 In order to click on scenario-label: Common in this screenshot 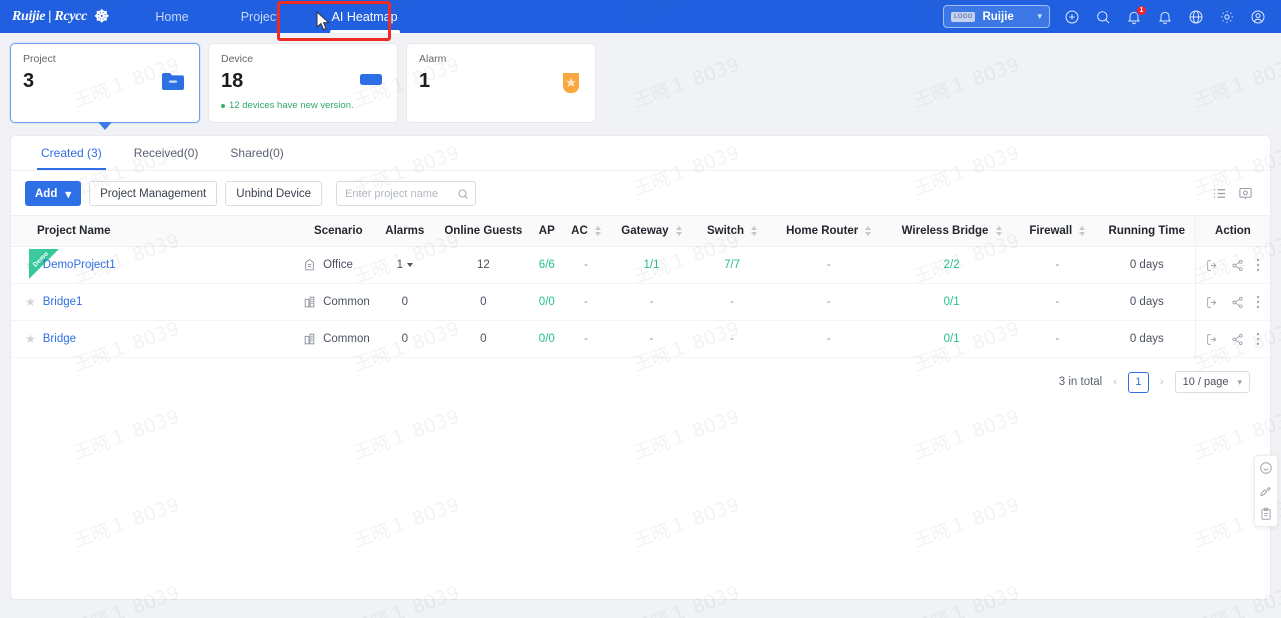, I will do `click(346, 339)`.